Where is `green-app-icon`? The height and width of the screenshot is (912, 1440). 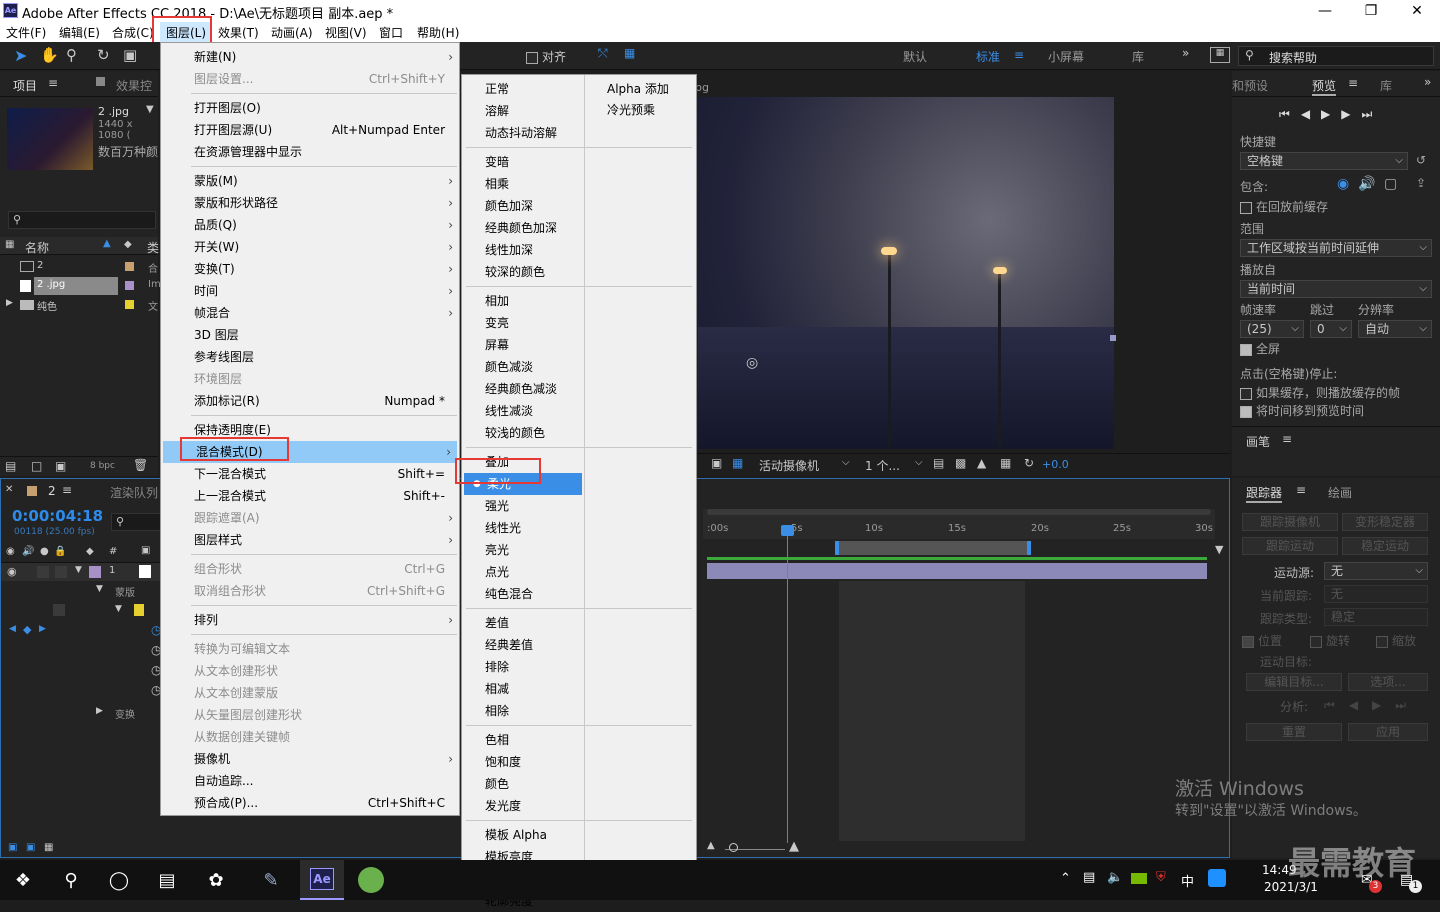
green-app-icon is located at coordinates (371, 880).